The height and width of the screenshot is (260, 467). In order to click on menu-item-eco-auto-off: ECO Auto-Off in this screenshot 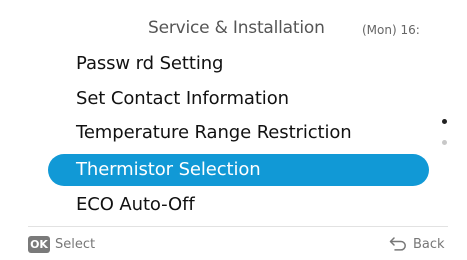, I will do `click(135, 205)`.